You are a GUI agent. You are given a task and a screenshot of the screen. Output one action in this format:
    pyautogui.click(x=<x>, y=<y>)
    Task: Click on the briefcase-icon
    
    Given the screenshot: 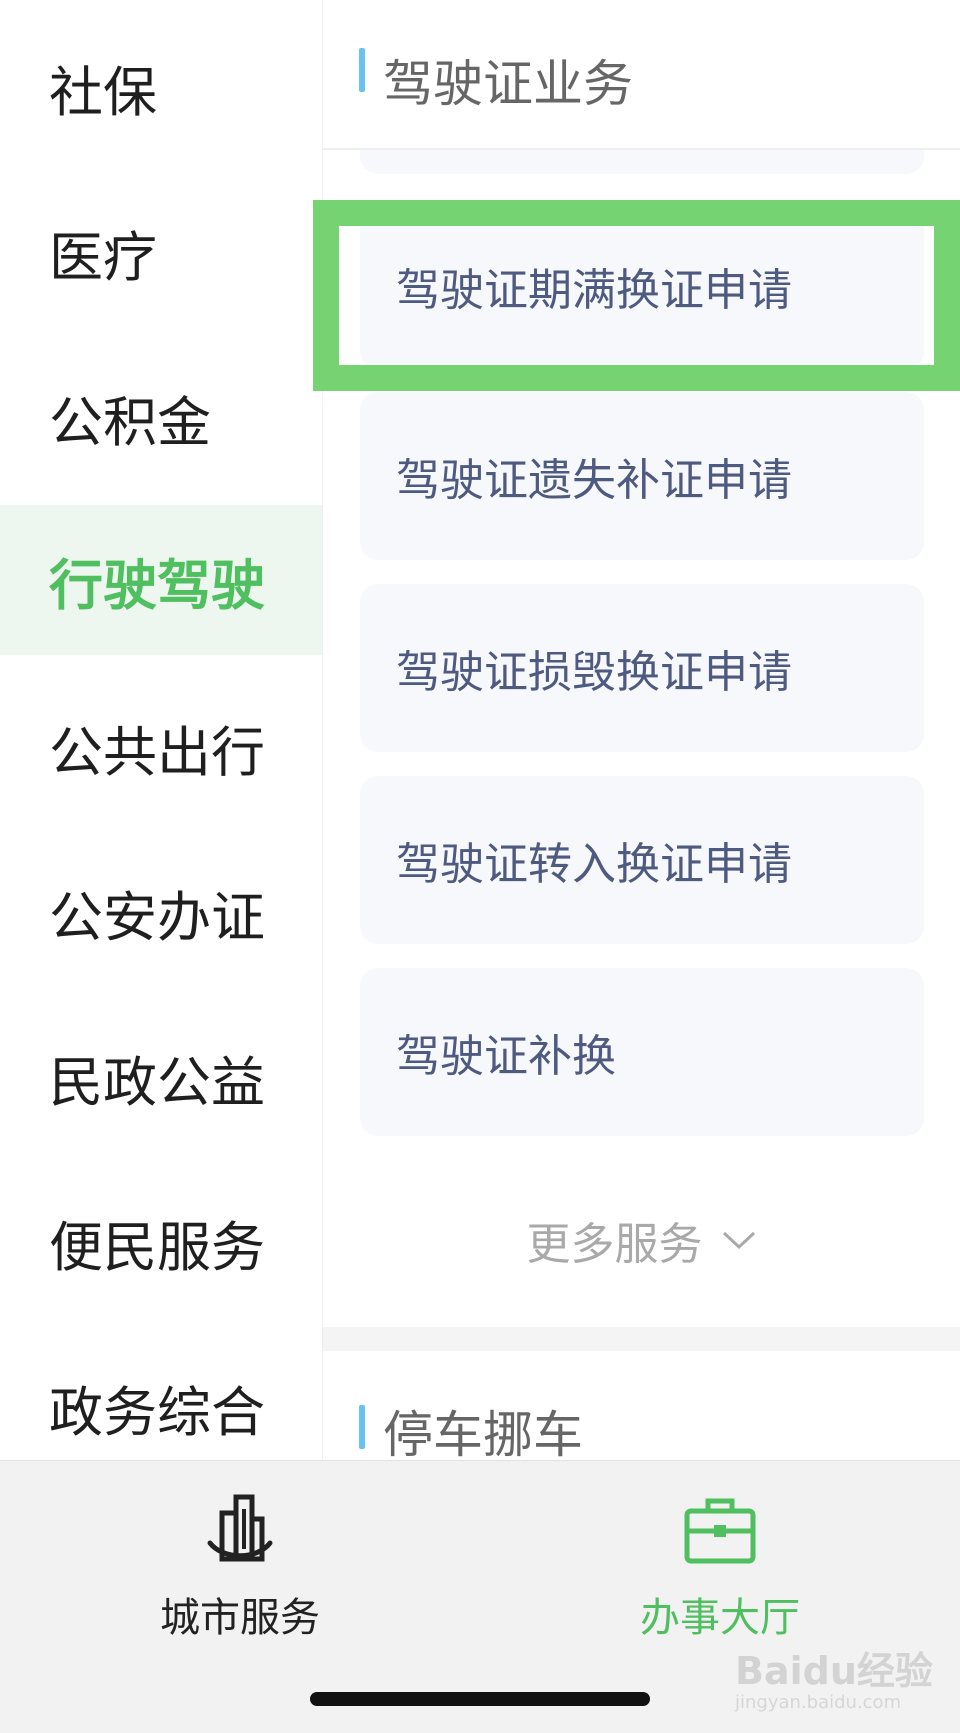 What is the action you would take?
    pyautogui.click(x=720, y=1531)
    